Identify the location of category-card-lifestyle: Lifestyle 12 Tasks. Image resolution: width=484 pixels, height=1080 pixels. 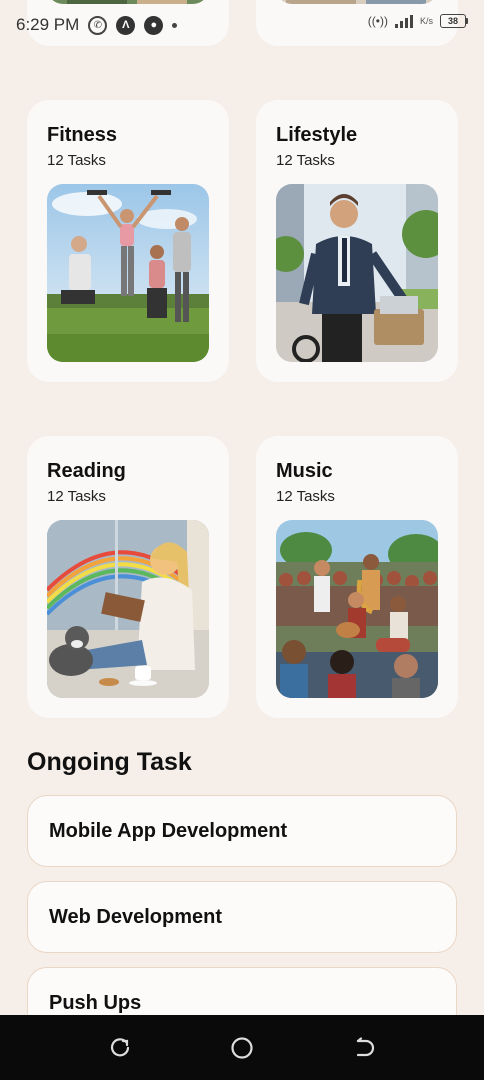
(357, 241).